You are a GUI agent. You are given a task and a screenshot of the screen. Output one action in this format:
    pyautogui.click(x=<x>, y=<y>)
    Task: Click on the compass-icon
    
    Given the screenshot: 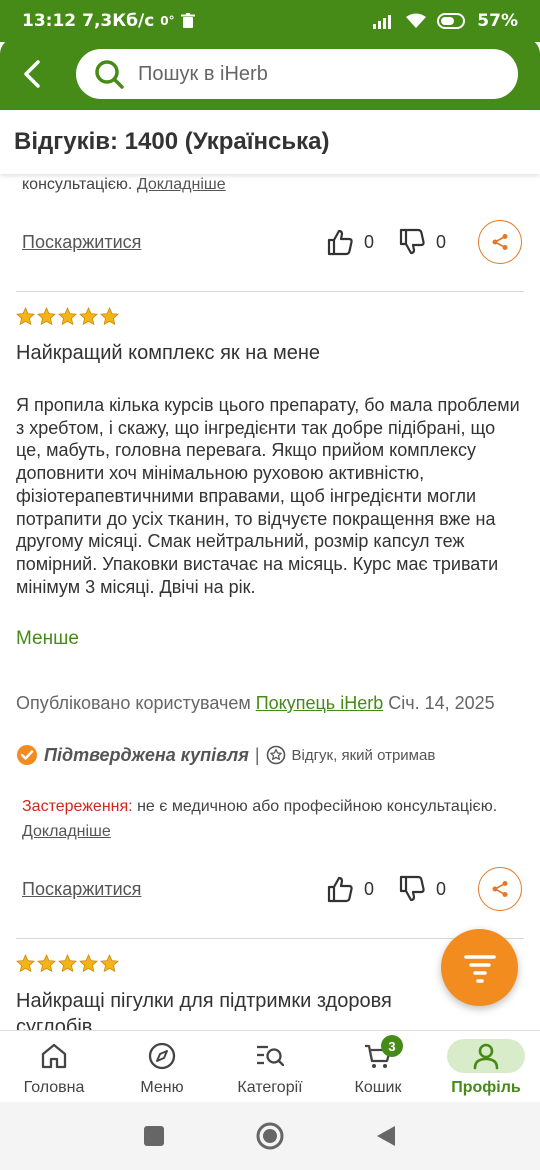 What is the action you would take?
    pyautogui.click(x=162, y=1056)
    